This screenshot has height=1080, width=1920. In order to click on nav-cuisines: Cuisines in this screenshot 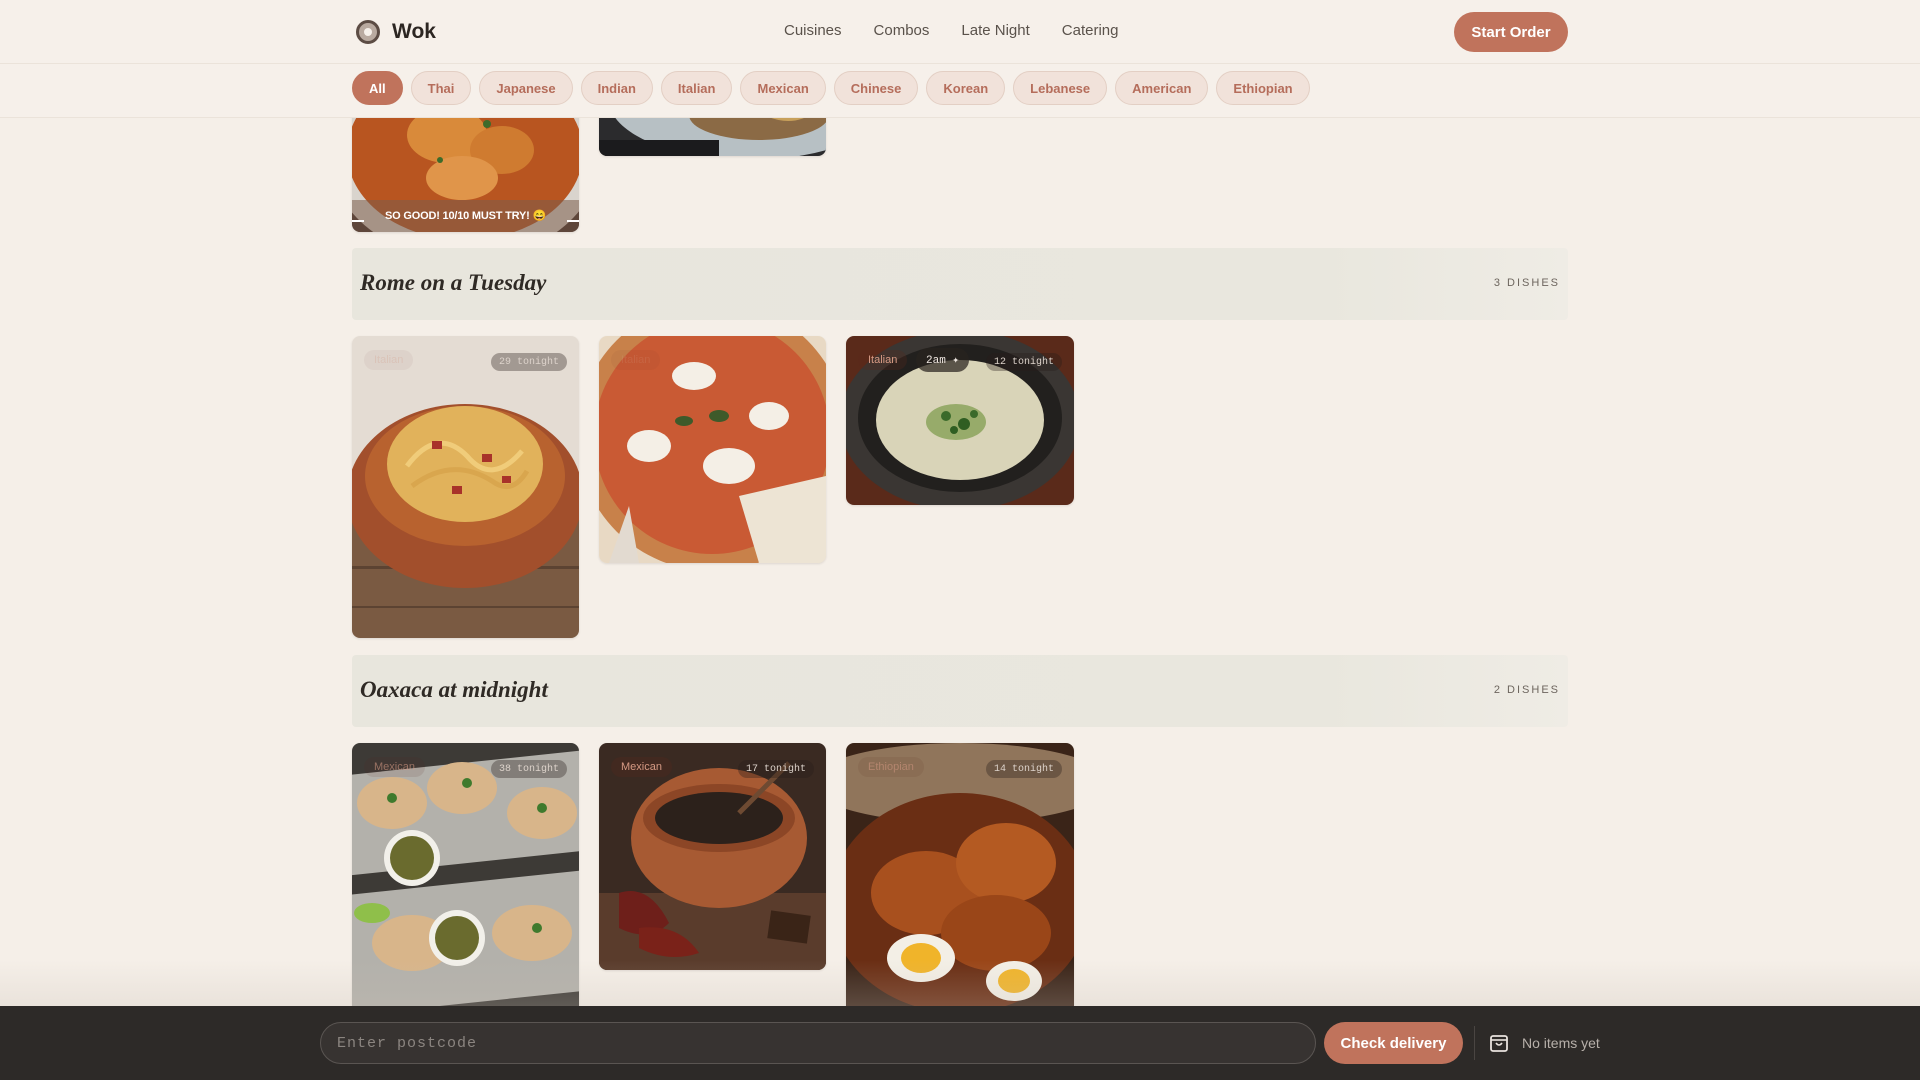, I will do `click(813, 30)`.